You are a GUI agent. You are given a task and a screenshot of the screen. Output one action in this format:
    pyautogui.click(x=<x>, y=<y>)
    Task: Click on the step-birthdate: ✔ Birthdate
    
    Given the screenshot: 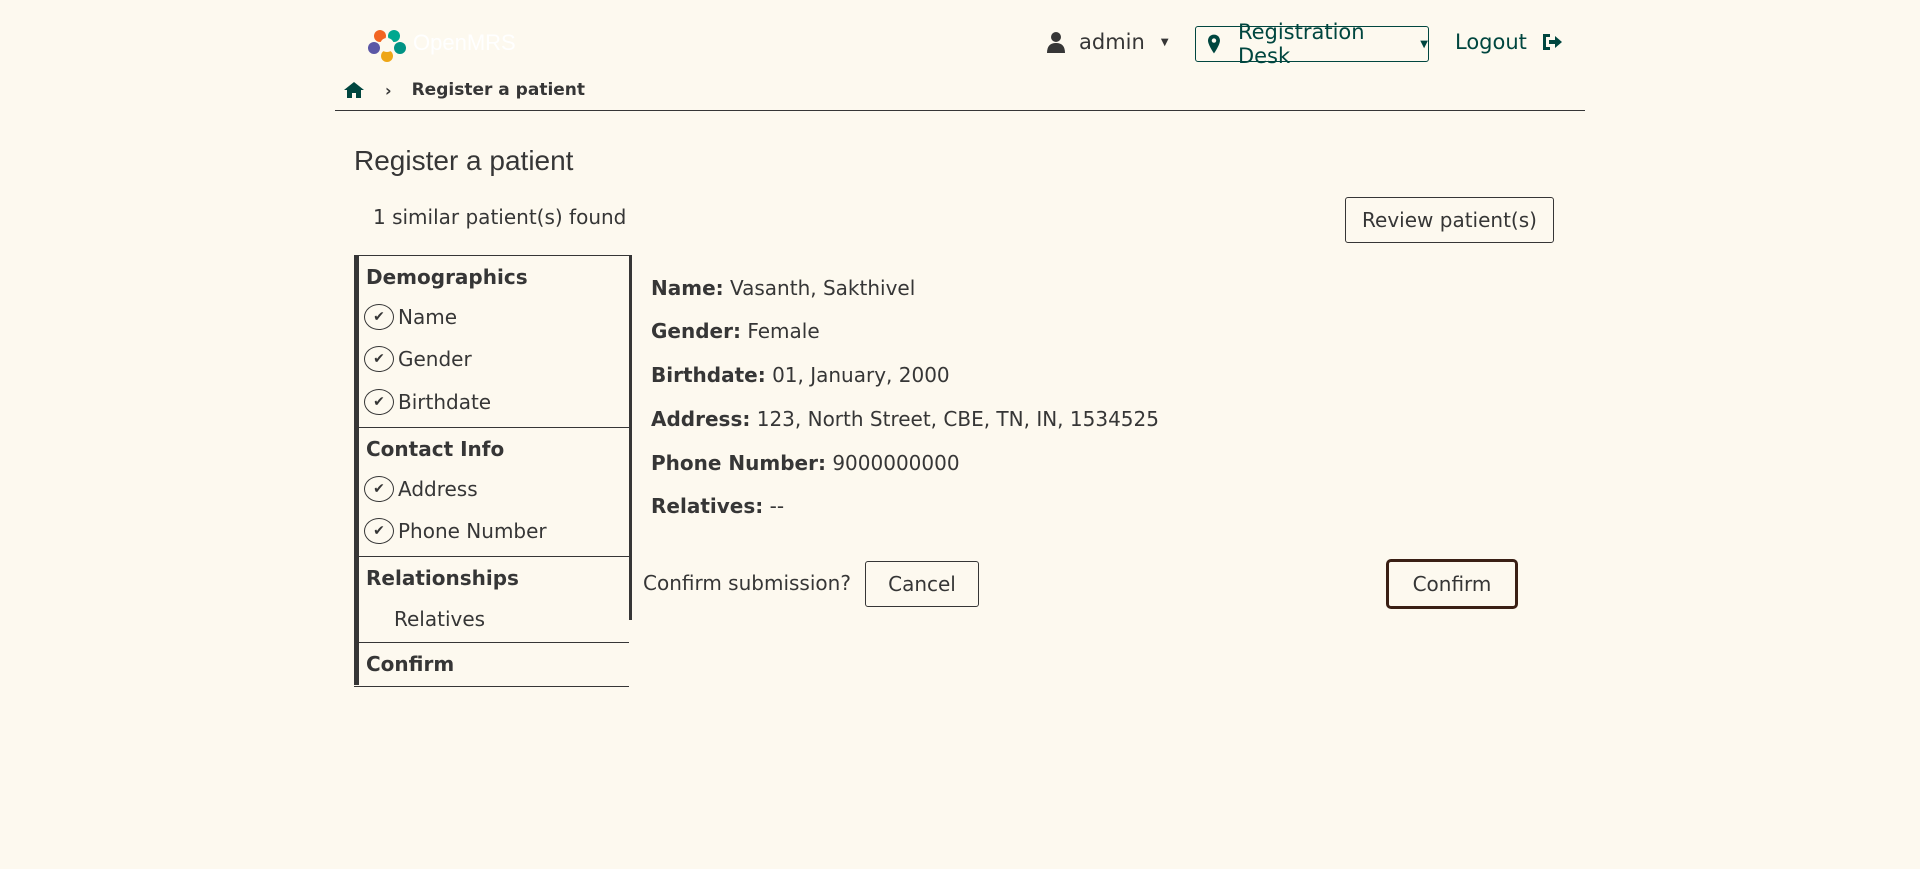 What is the action you would take?
    pyautogui.click(x=427, y=402)
    